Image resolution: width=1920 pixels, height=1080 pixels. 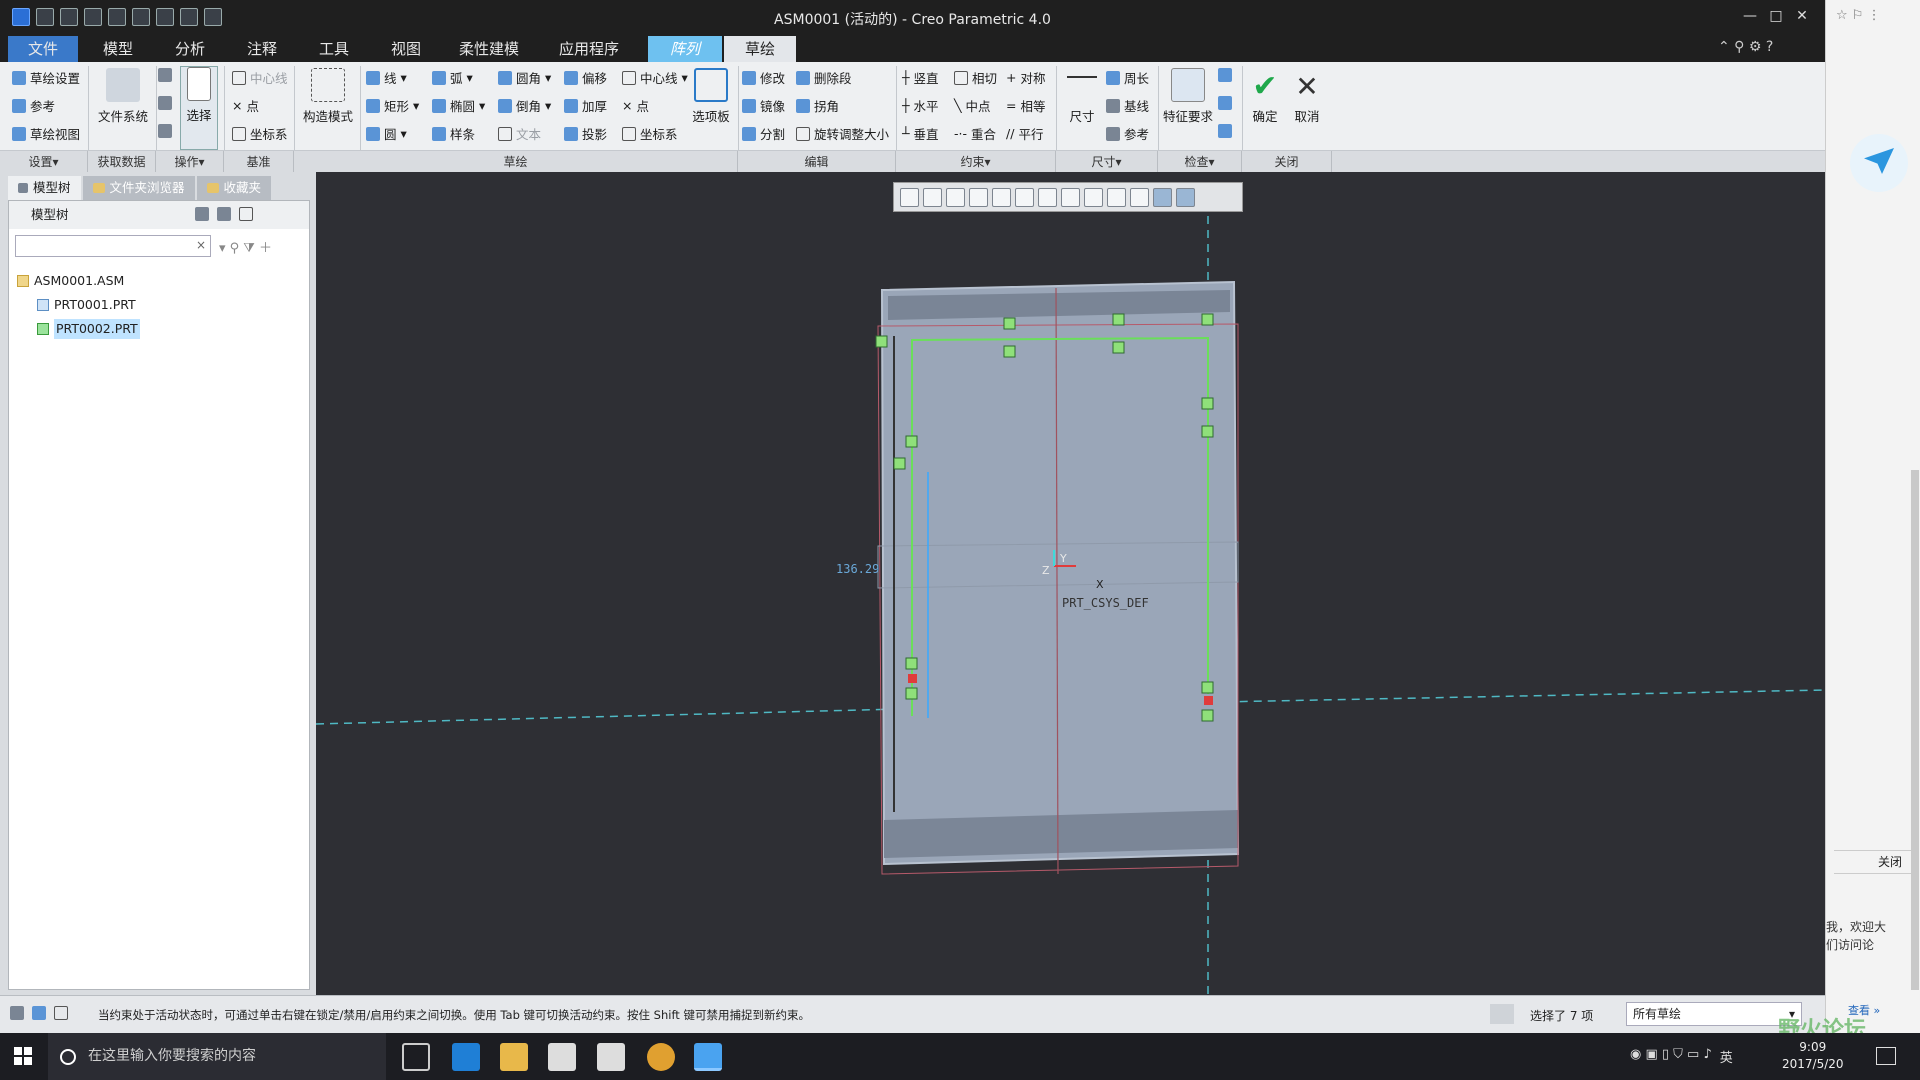 I want to click on equal-constraint-button: = 相等, so click(x=1026, y=105).